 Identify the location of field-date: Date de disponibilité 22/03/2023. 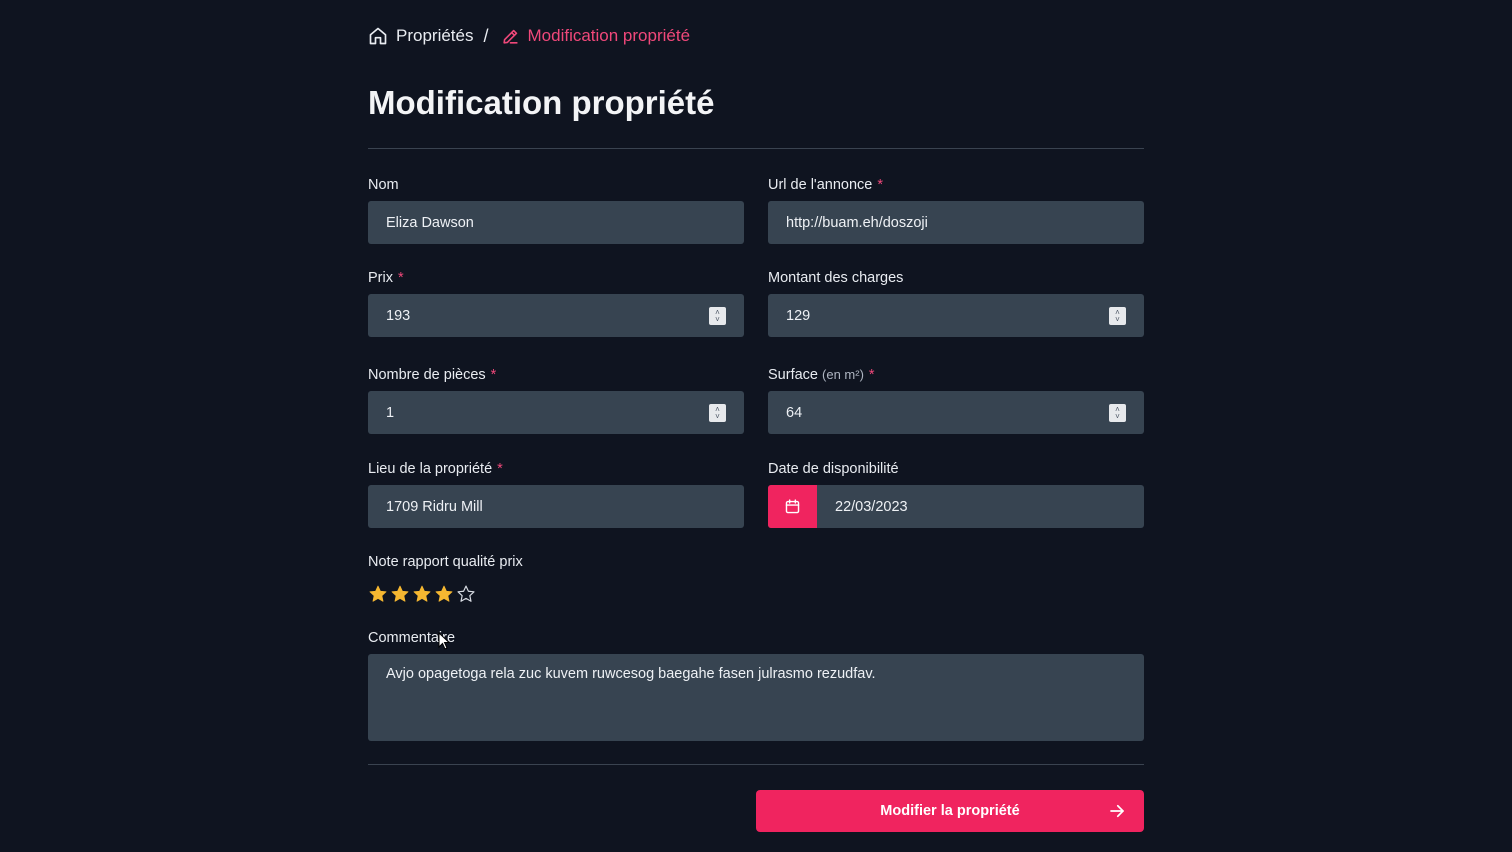
(956, 494).